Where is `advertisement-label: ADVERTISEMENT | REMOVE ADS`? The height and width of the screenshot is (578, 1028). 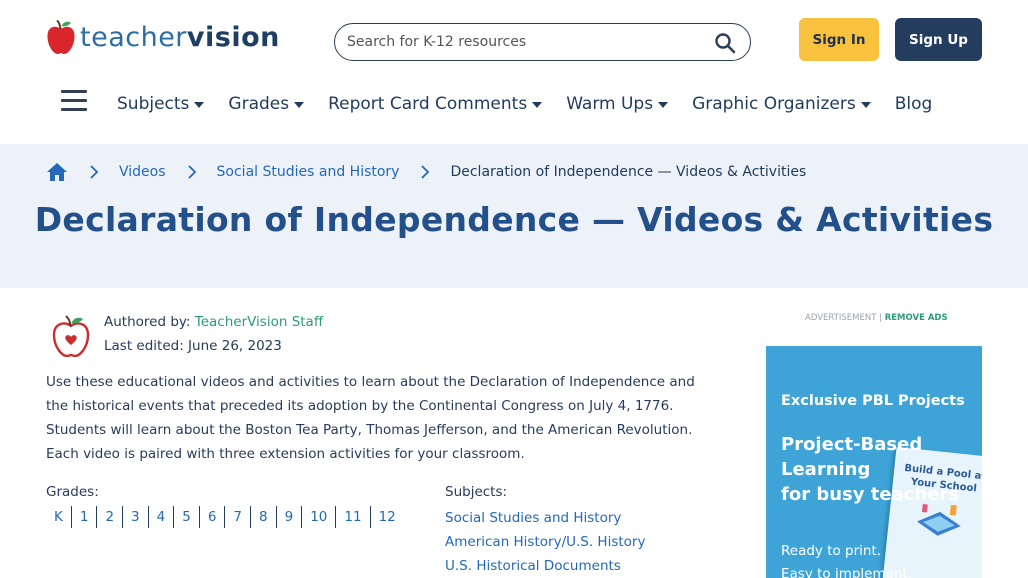
advertisement-label: ADVERTISEMENT | REMOVE ADS is located at coordinates (876, 318).